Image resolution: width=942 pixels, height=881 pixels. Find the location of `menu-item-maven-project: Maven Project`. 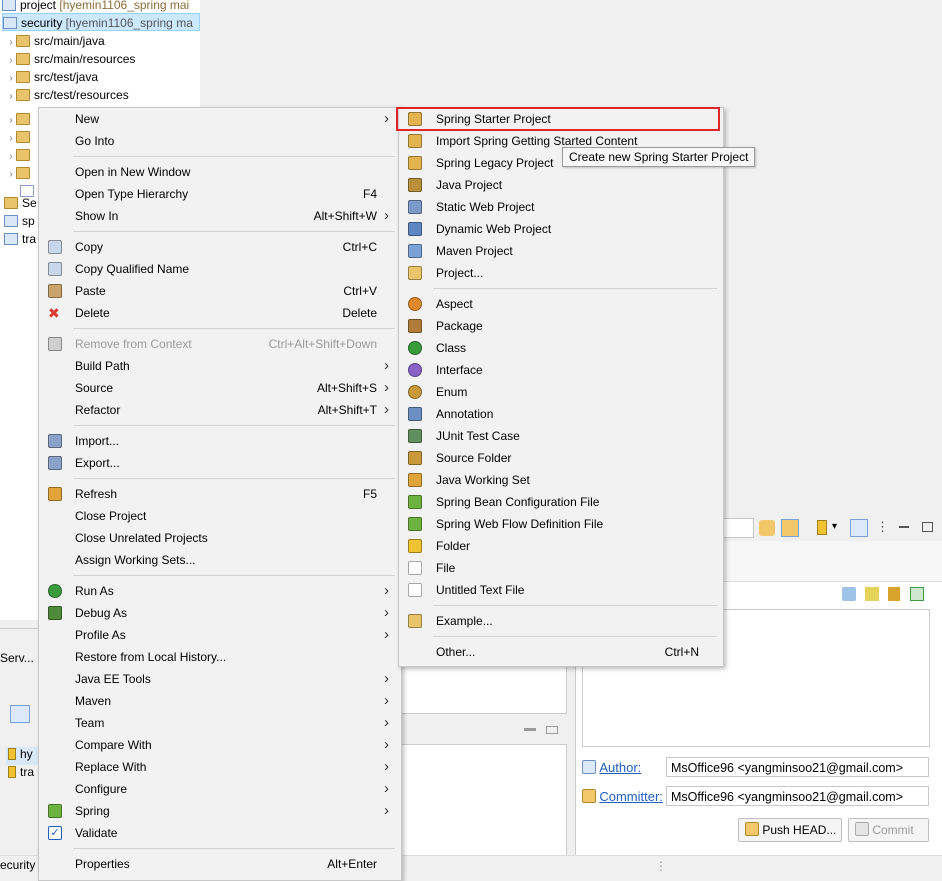

menu-item-maven-project: Maven Project is located at coordinates (561, 251).